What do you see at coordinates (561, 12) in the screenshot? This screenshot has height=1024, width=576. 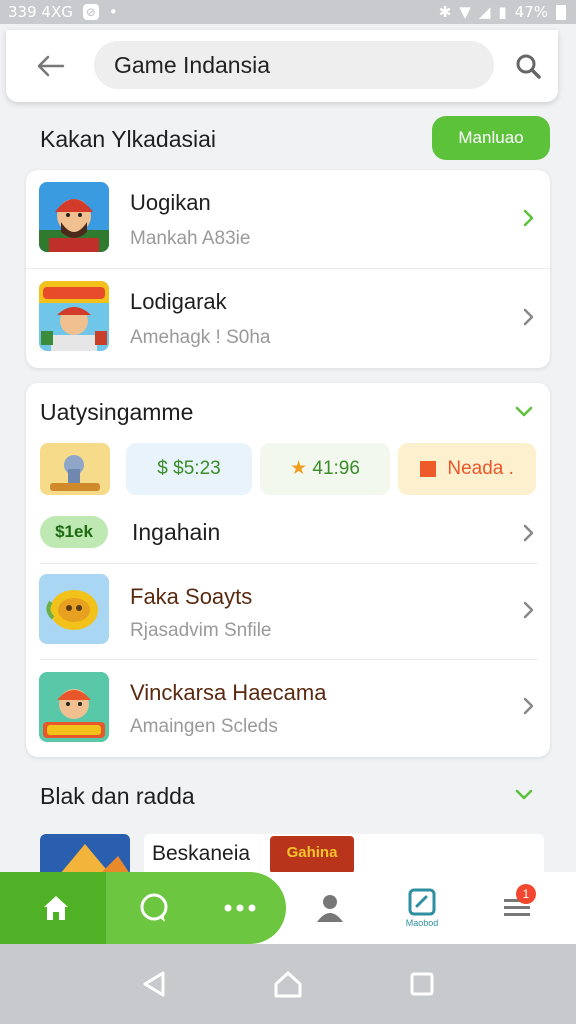 I see `battery-icon` at bounding box center [561, 12].